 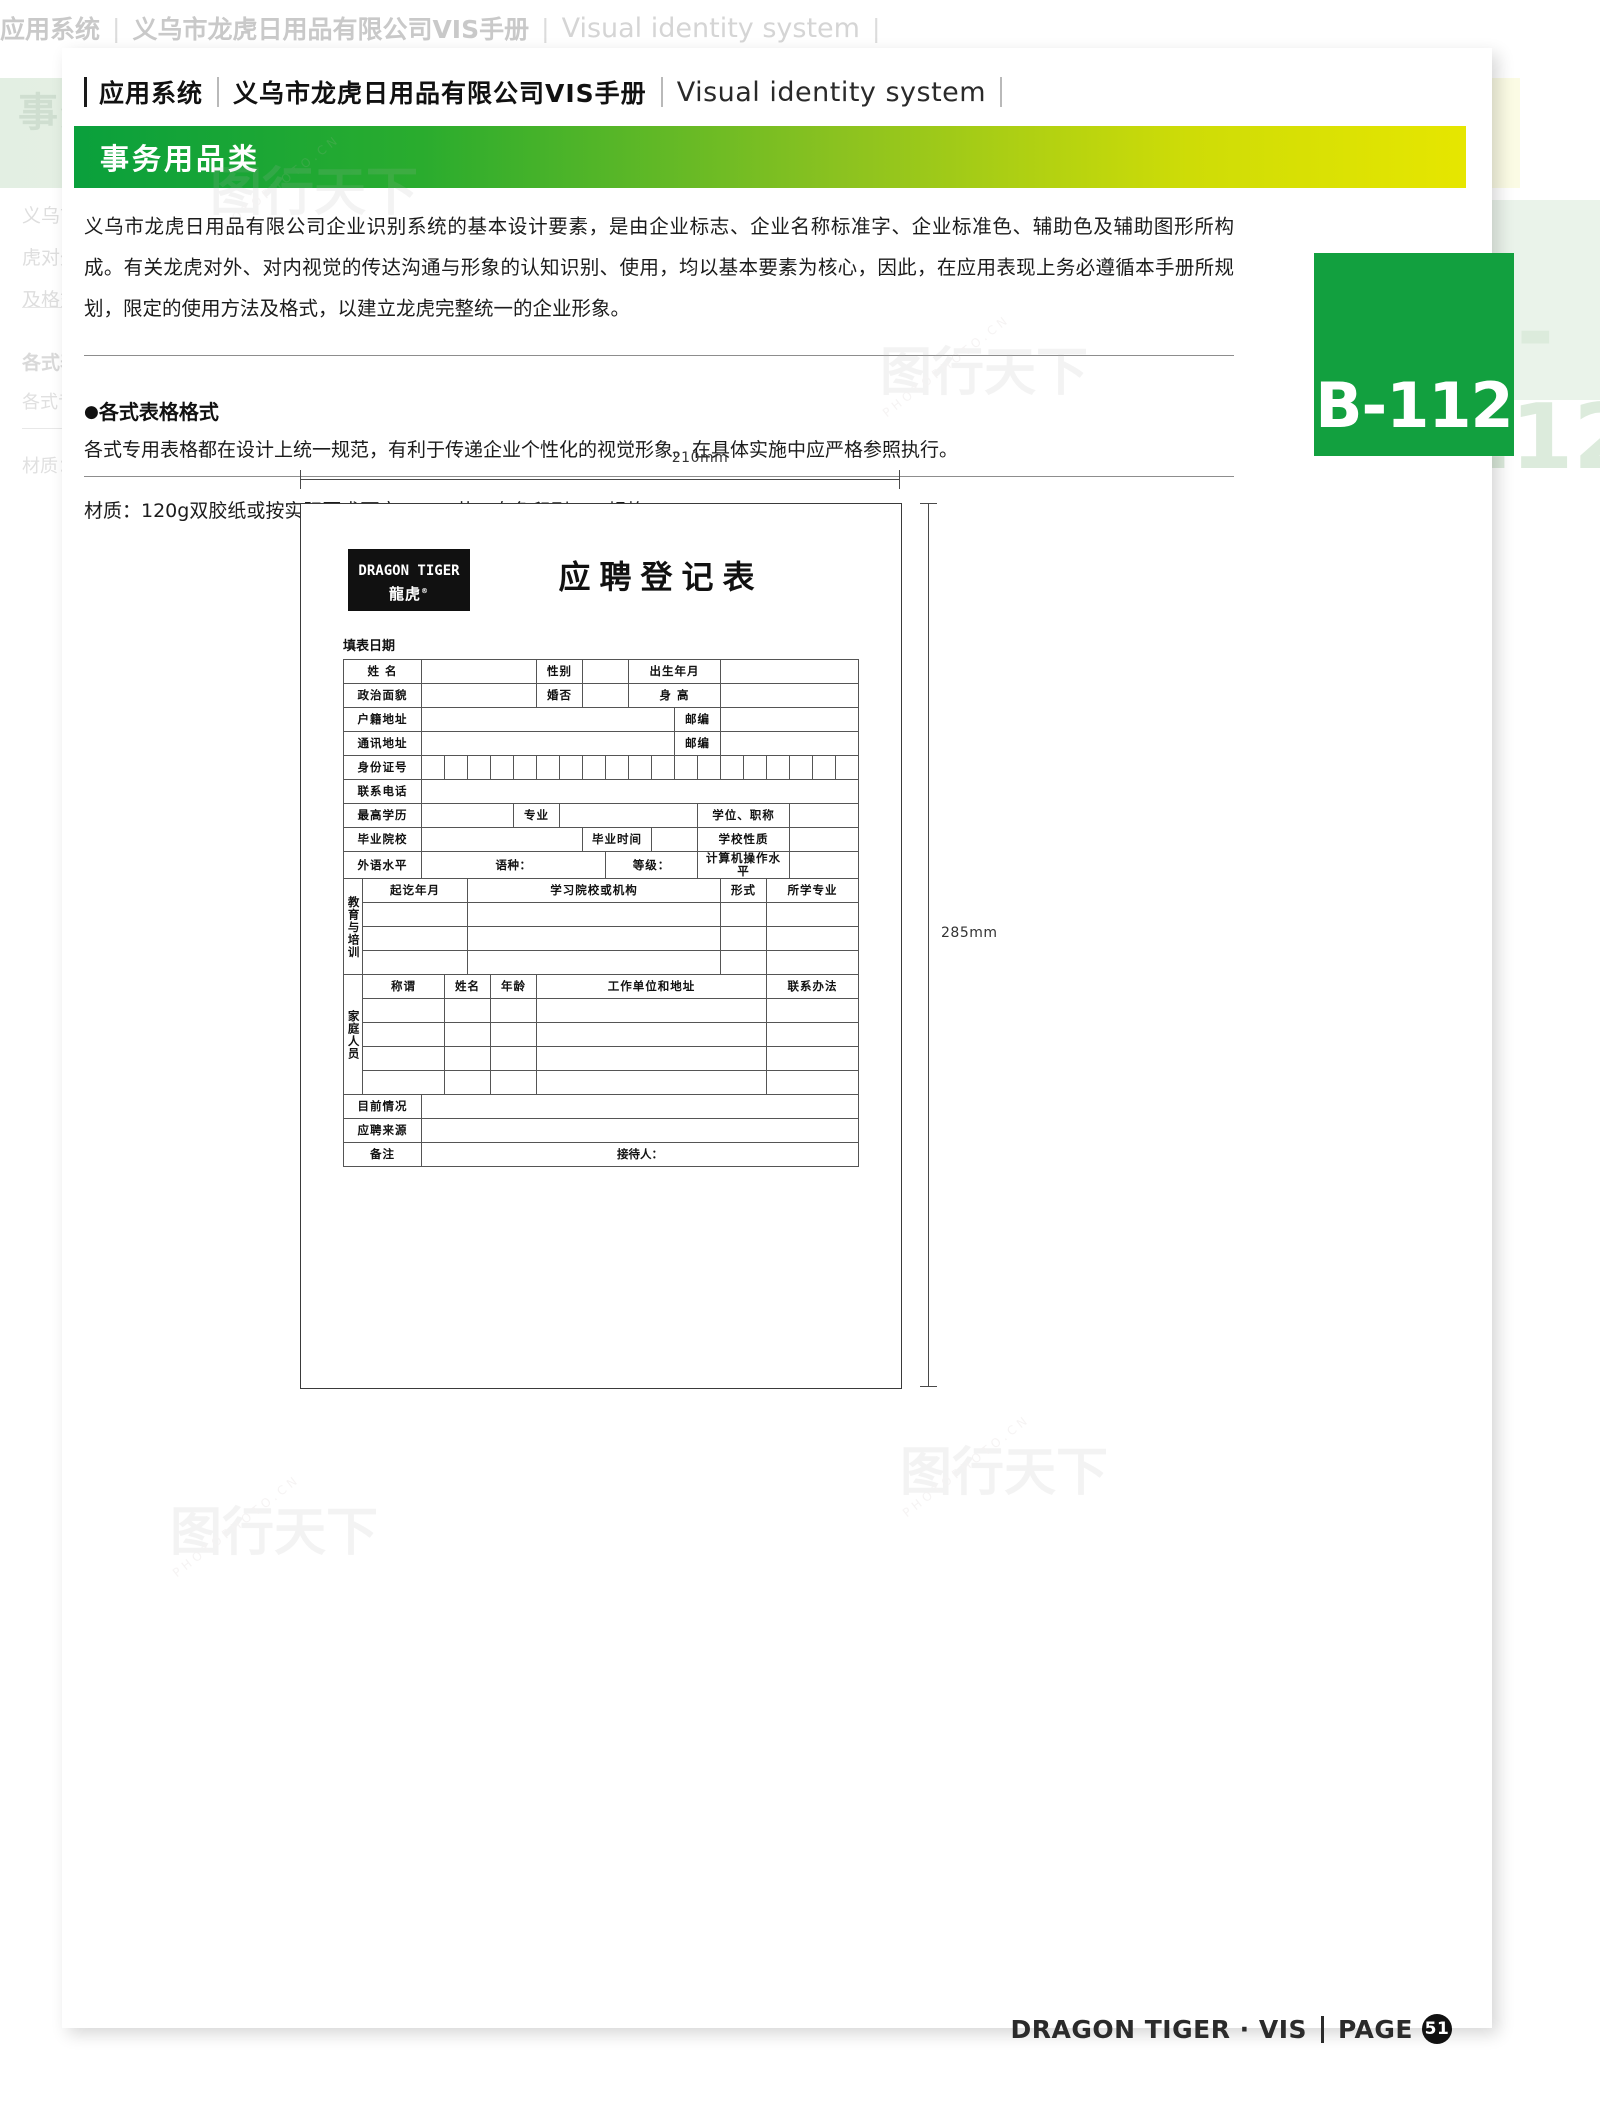 What do you see at coordinates (790, 743) in the screenshot?
I see `cell-value-postcode-mailing` at bounding box center [790, 743].